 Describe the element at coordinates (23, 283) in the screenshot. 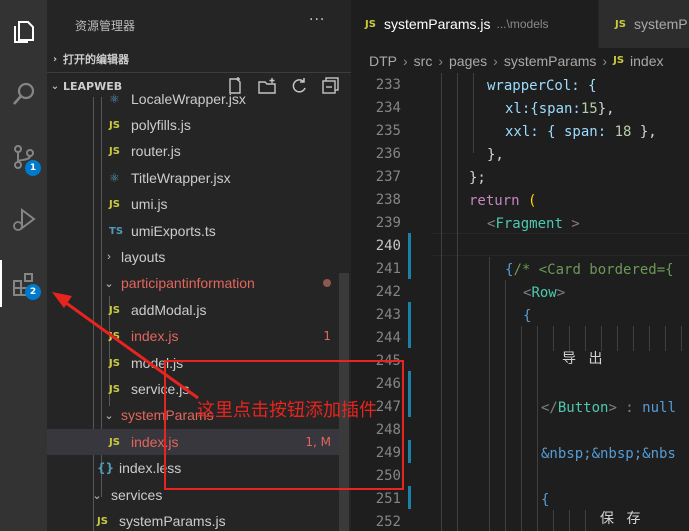

I see `extensions-icon: 2` at that location.